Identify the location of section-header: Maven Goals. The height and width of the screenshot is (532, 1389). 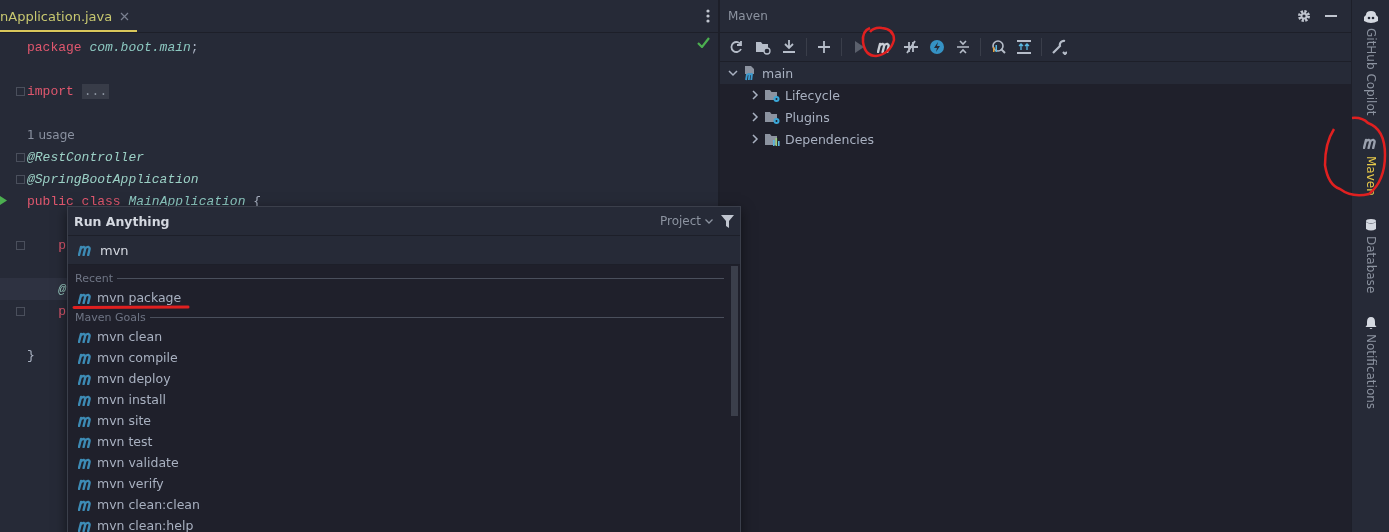
(110, 317).